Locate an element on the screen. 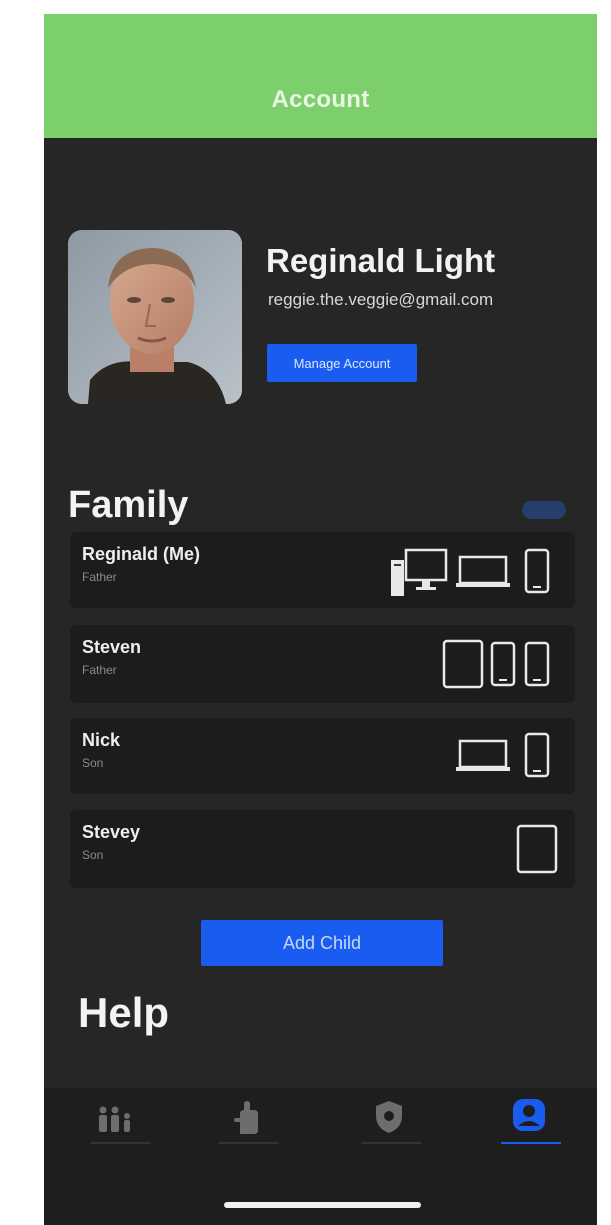  tab-account is located at coordinates (531, 1123).